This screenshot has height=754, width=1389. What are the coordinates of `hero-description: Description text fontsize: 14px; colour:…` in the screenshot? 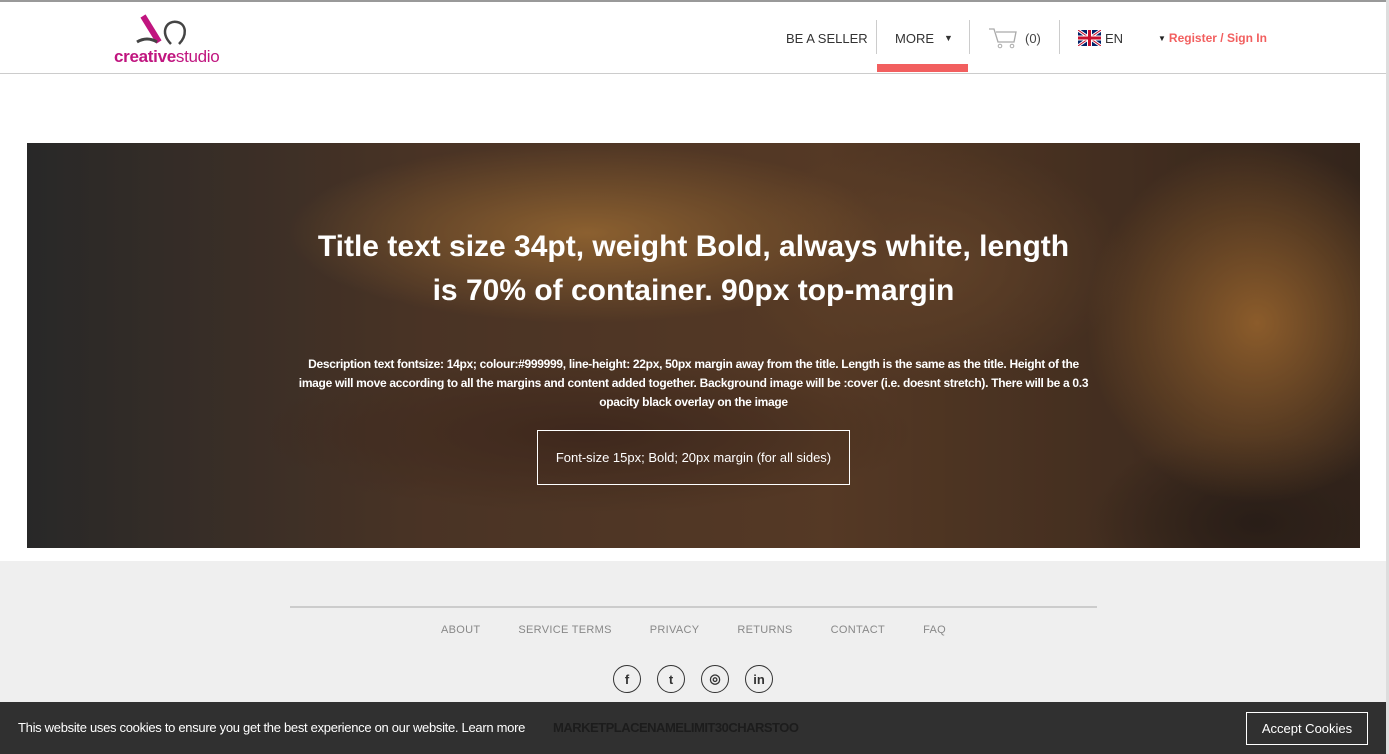 It's located at (693, 383).